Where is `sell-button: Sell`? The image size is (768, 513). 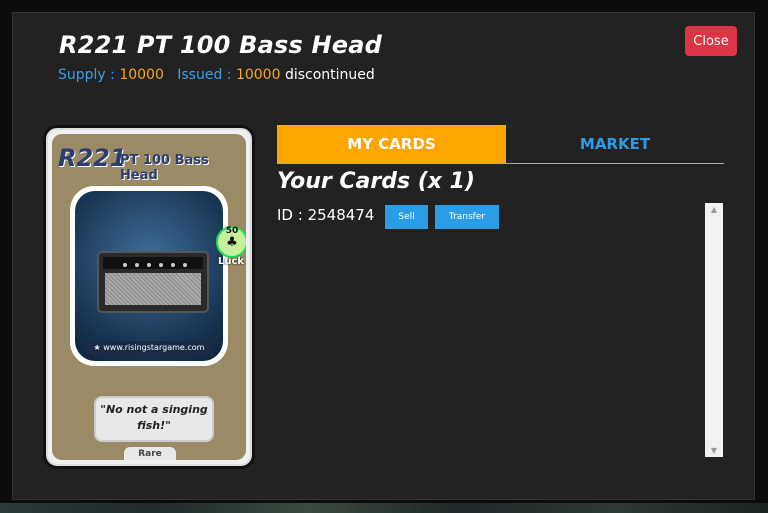 sell-button: Sell is located at coordinates (406, 217).